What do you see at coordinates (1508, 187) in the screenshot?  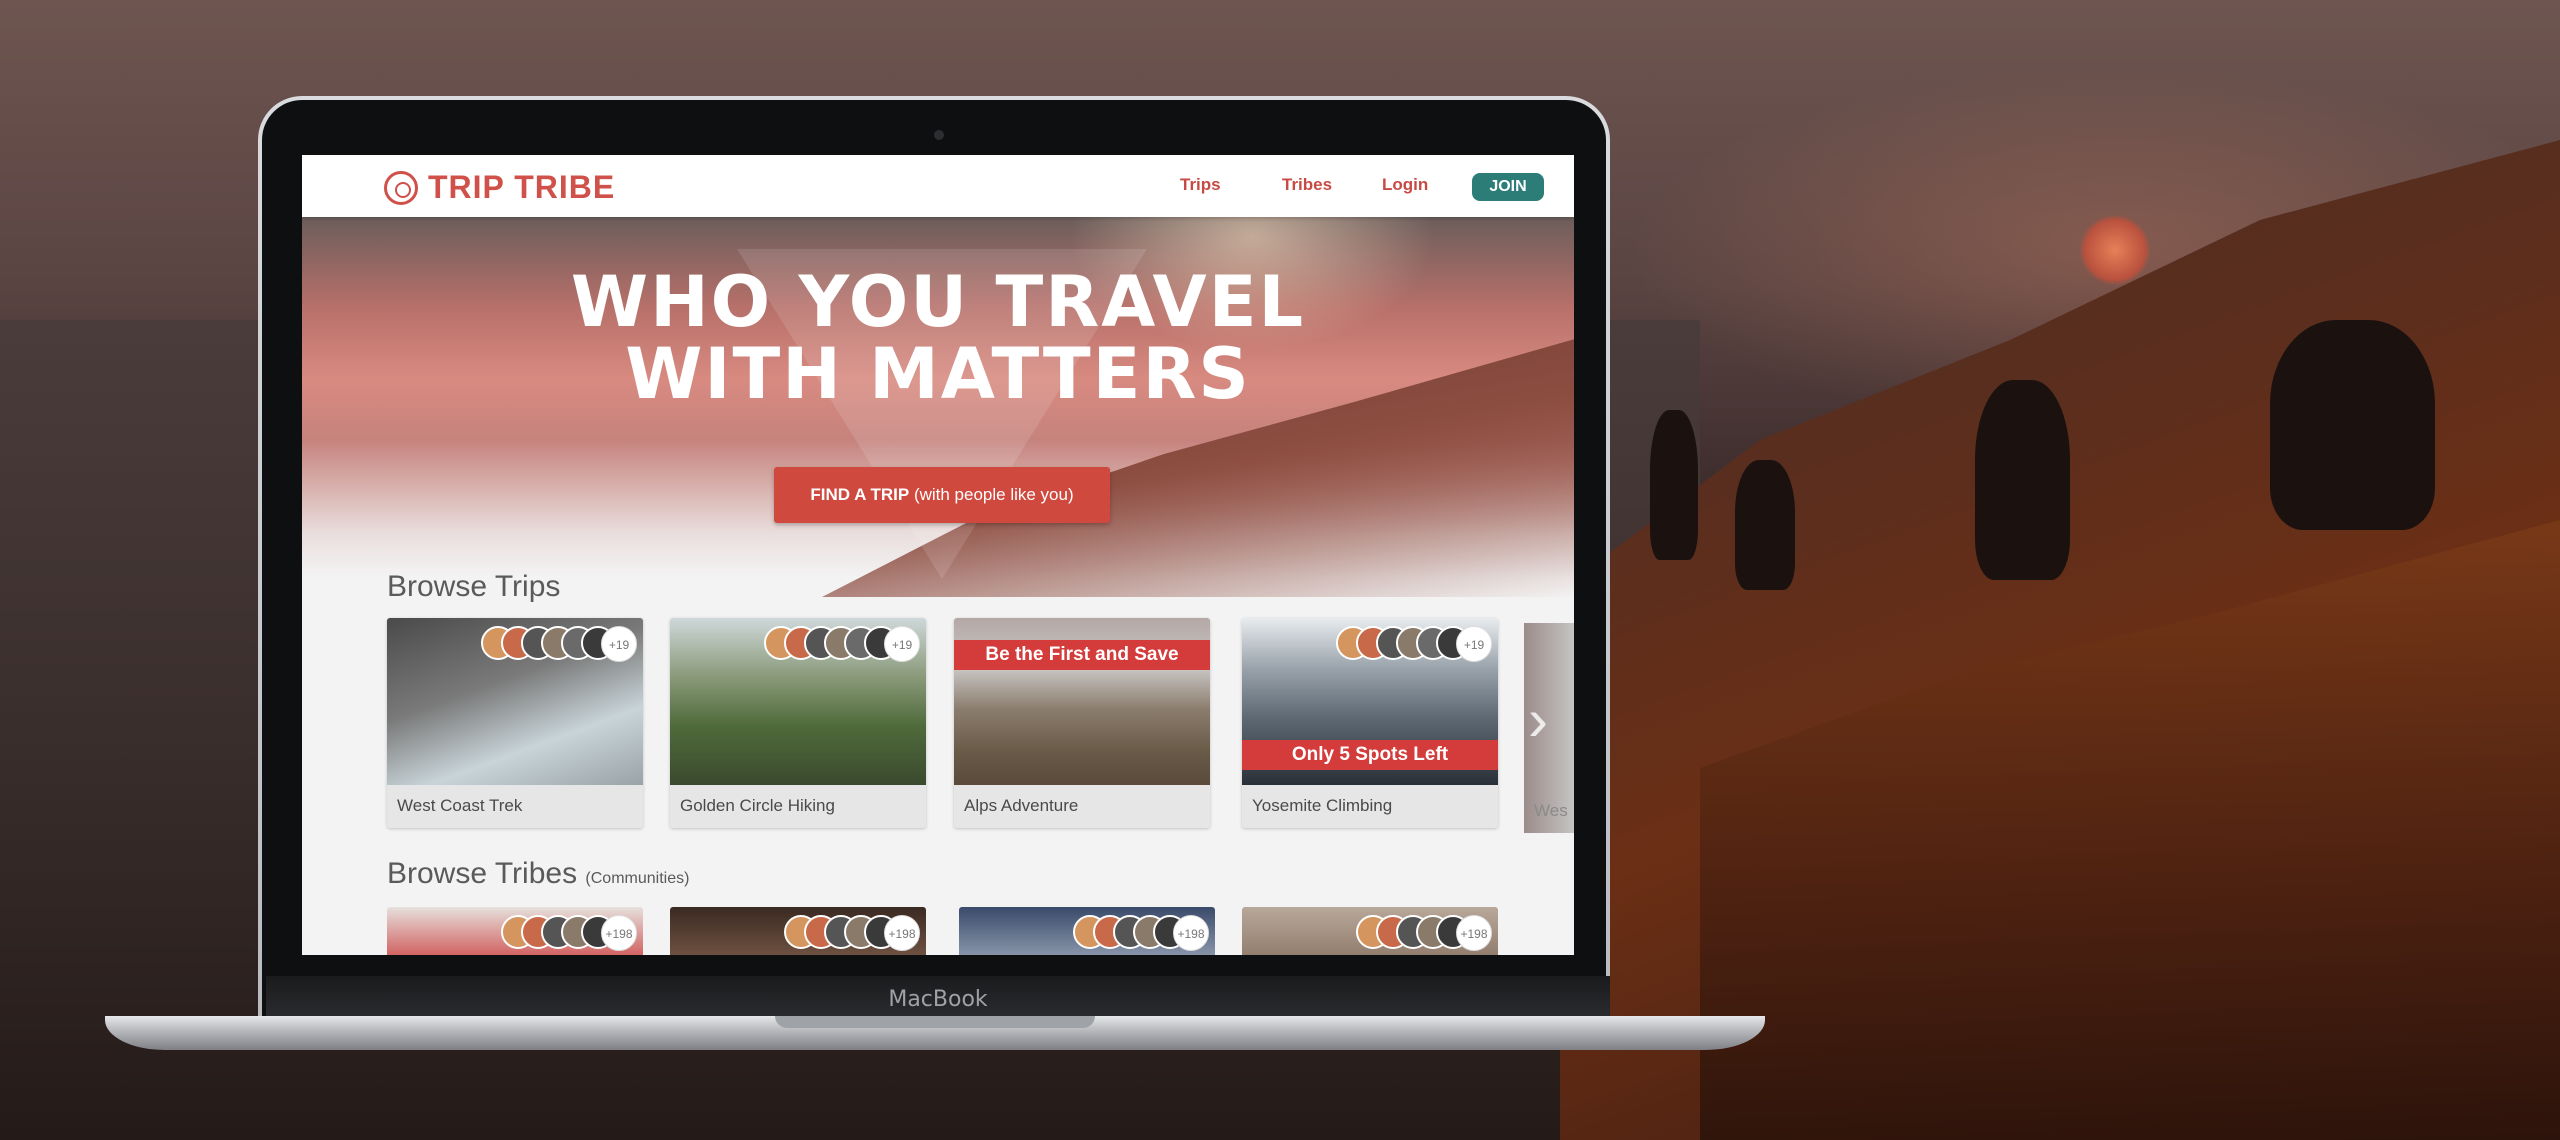 I see `join-button: JOIN` at bounding box center [1508, 187].